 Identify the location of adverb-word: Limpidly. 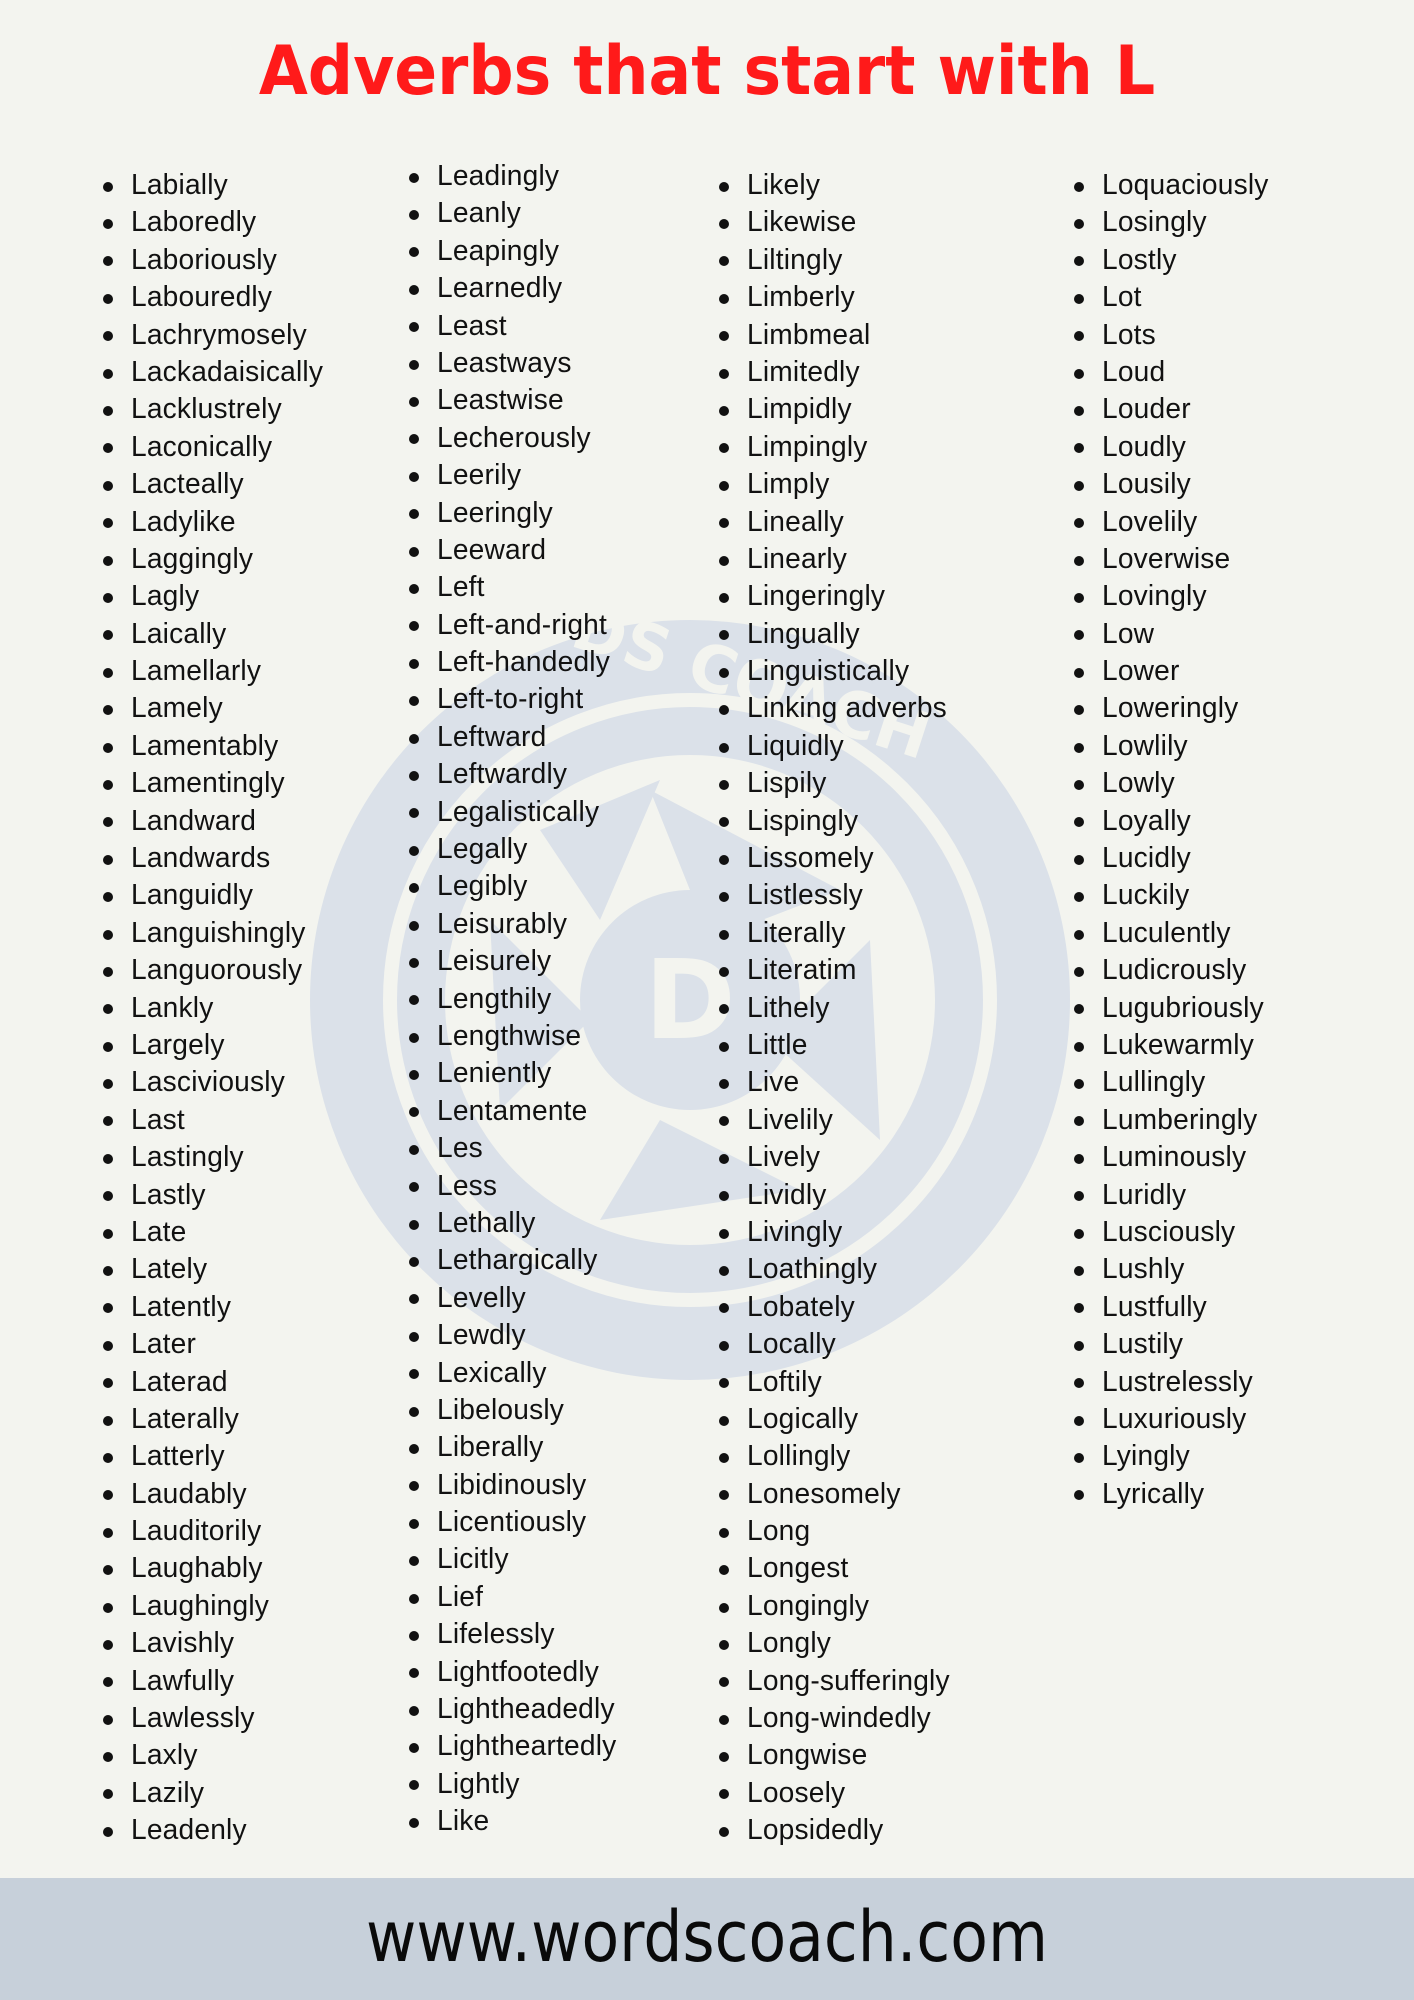
(799, 409).